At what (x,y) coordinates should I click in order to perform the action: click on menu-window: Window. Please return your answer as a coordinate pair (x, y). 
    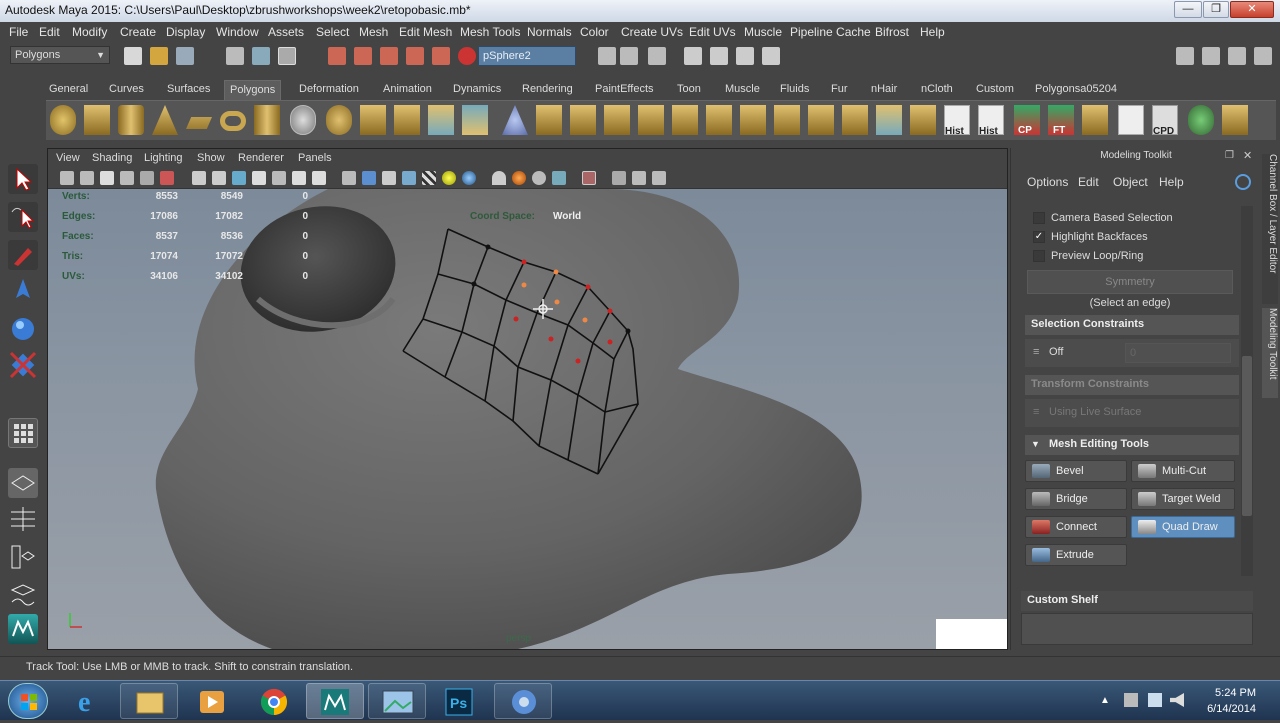
    Looking at the image, I should click on (237, 32).